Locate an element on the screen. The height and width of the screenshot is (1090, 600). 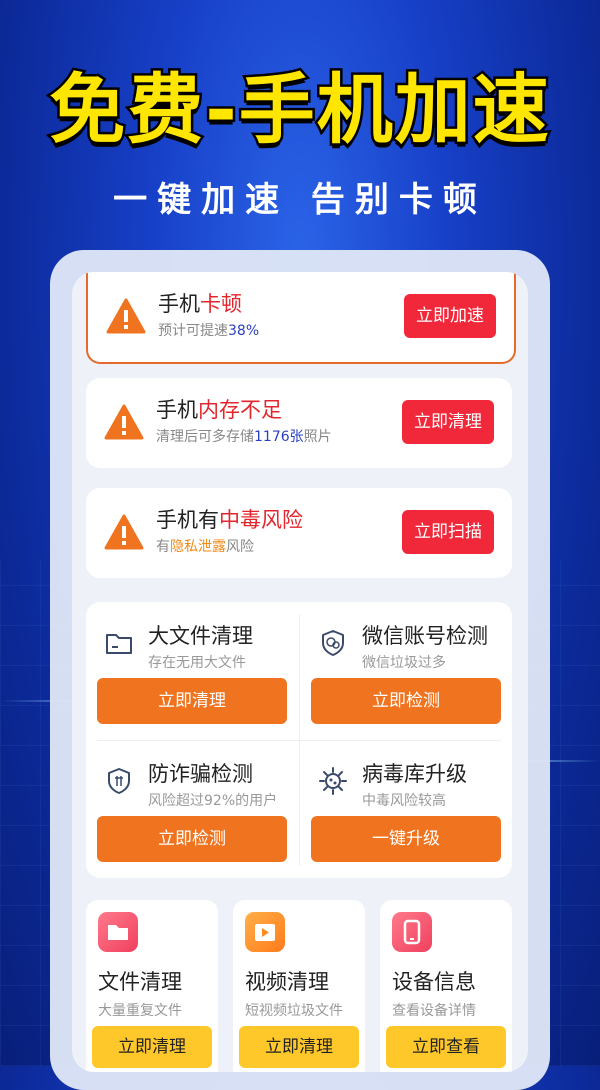
tool-title: 病毒库升级 is located at coordinates (414, 774).